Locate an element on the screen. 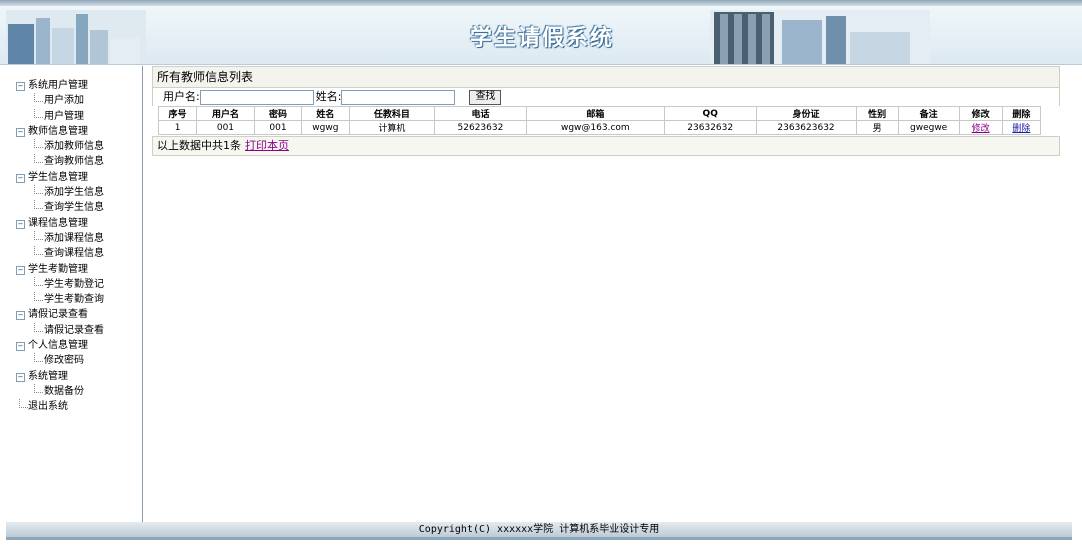 This screenshot has width=1082, height=550. nav-item-add-user: 用户添加 is located at coordinates (60, 100).